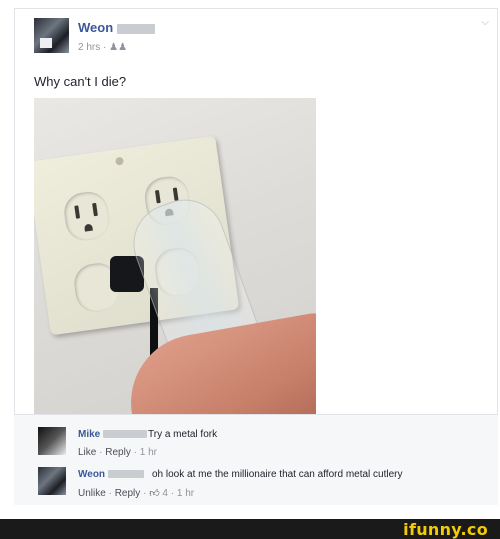 This screenshot has height=539, width=500. I want to click on comment-author: Weon, so click(111, 474).